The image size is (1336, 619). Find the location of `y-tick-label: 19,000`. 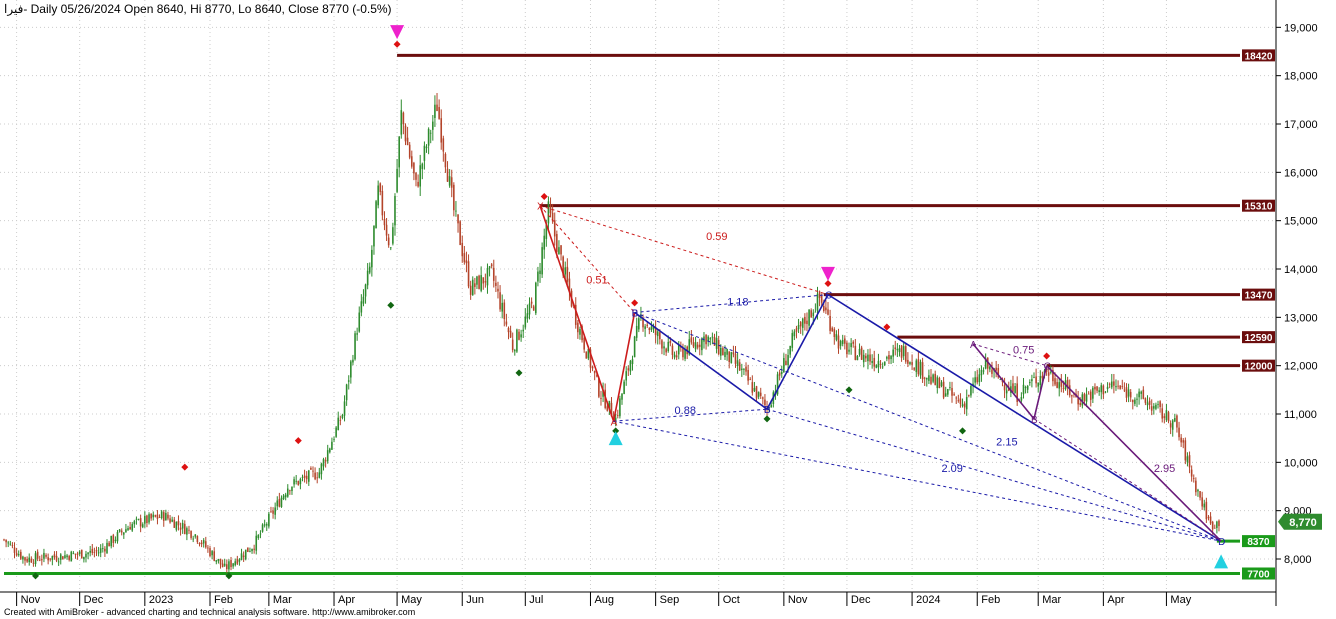

y-tick-label: 19,000 is located at coordinates (1301, 28).